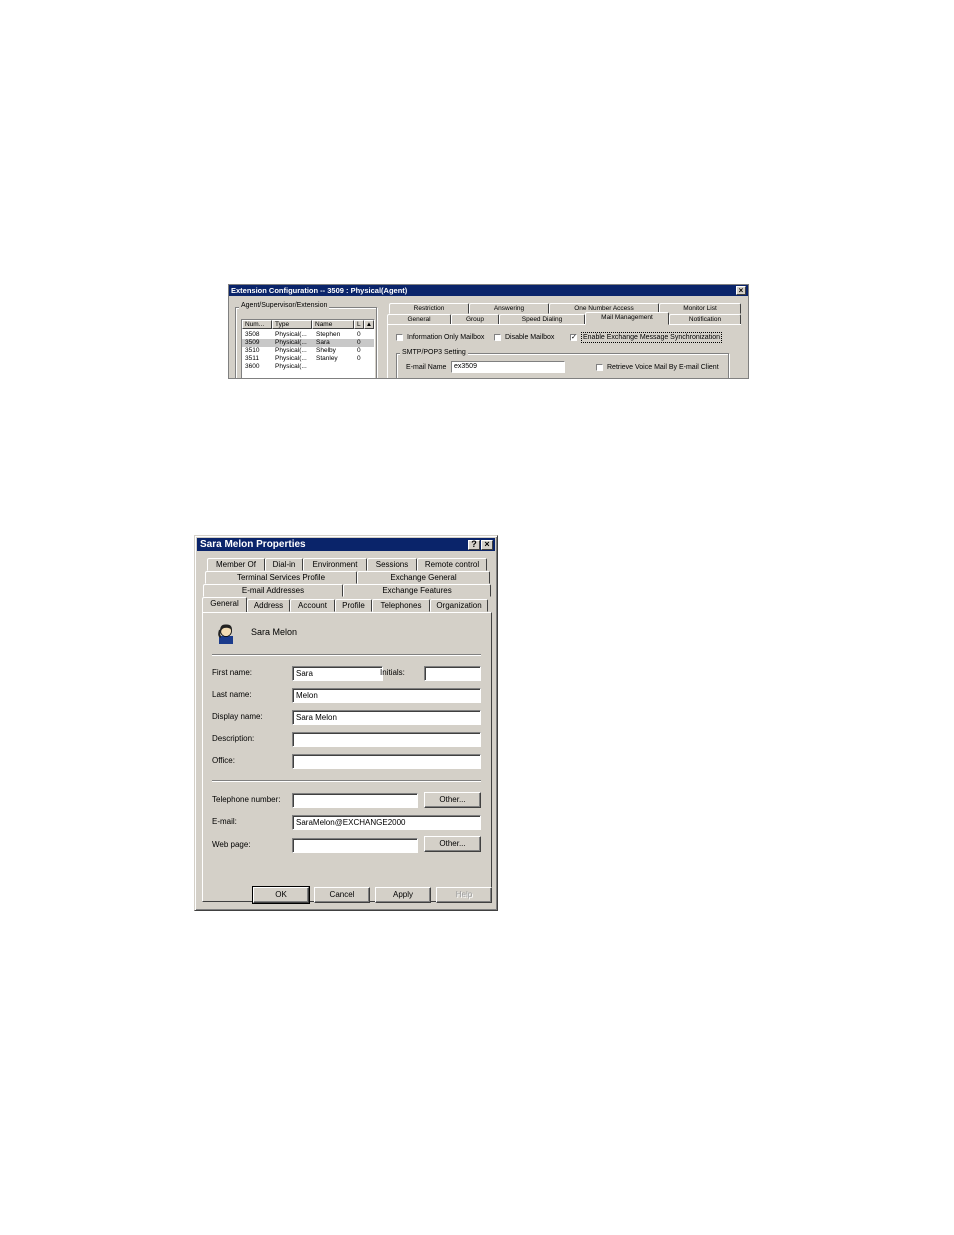  What do you see at coordinates (497, 337) in the screenshot?
I see `disable-mailbox-checkbox` at bounding box center [497, 337].